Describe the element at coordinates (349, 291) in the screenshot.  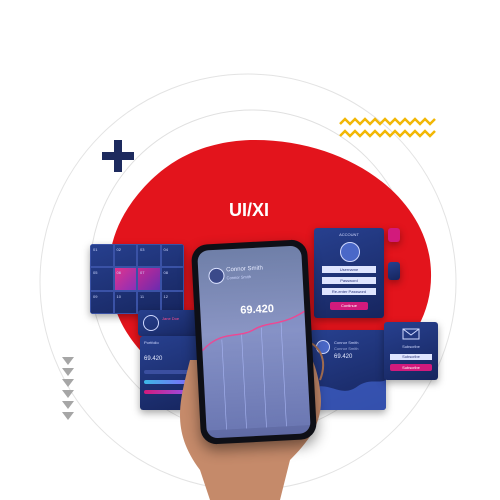
I see `reenter-password-field: Re-enter Password` at that location.